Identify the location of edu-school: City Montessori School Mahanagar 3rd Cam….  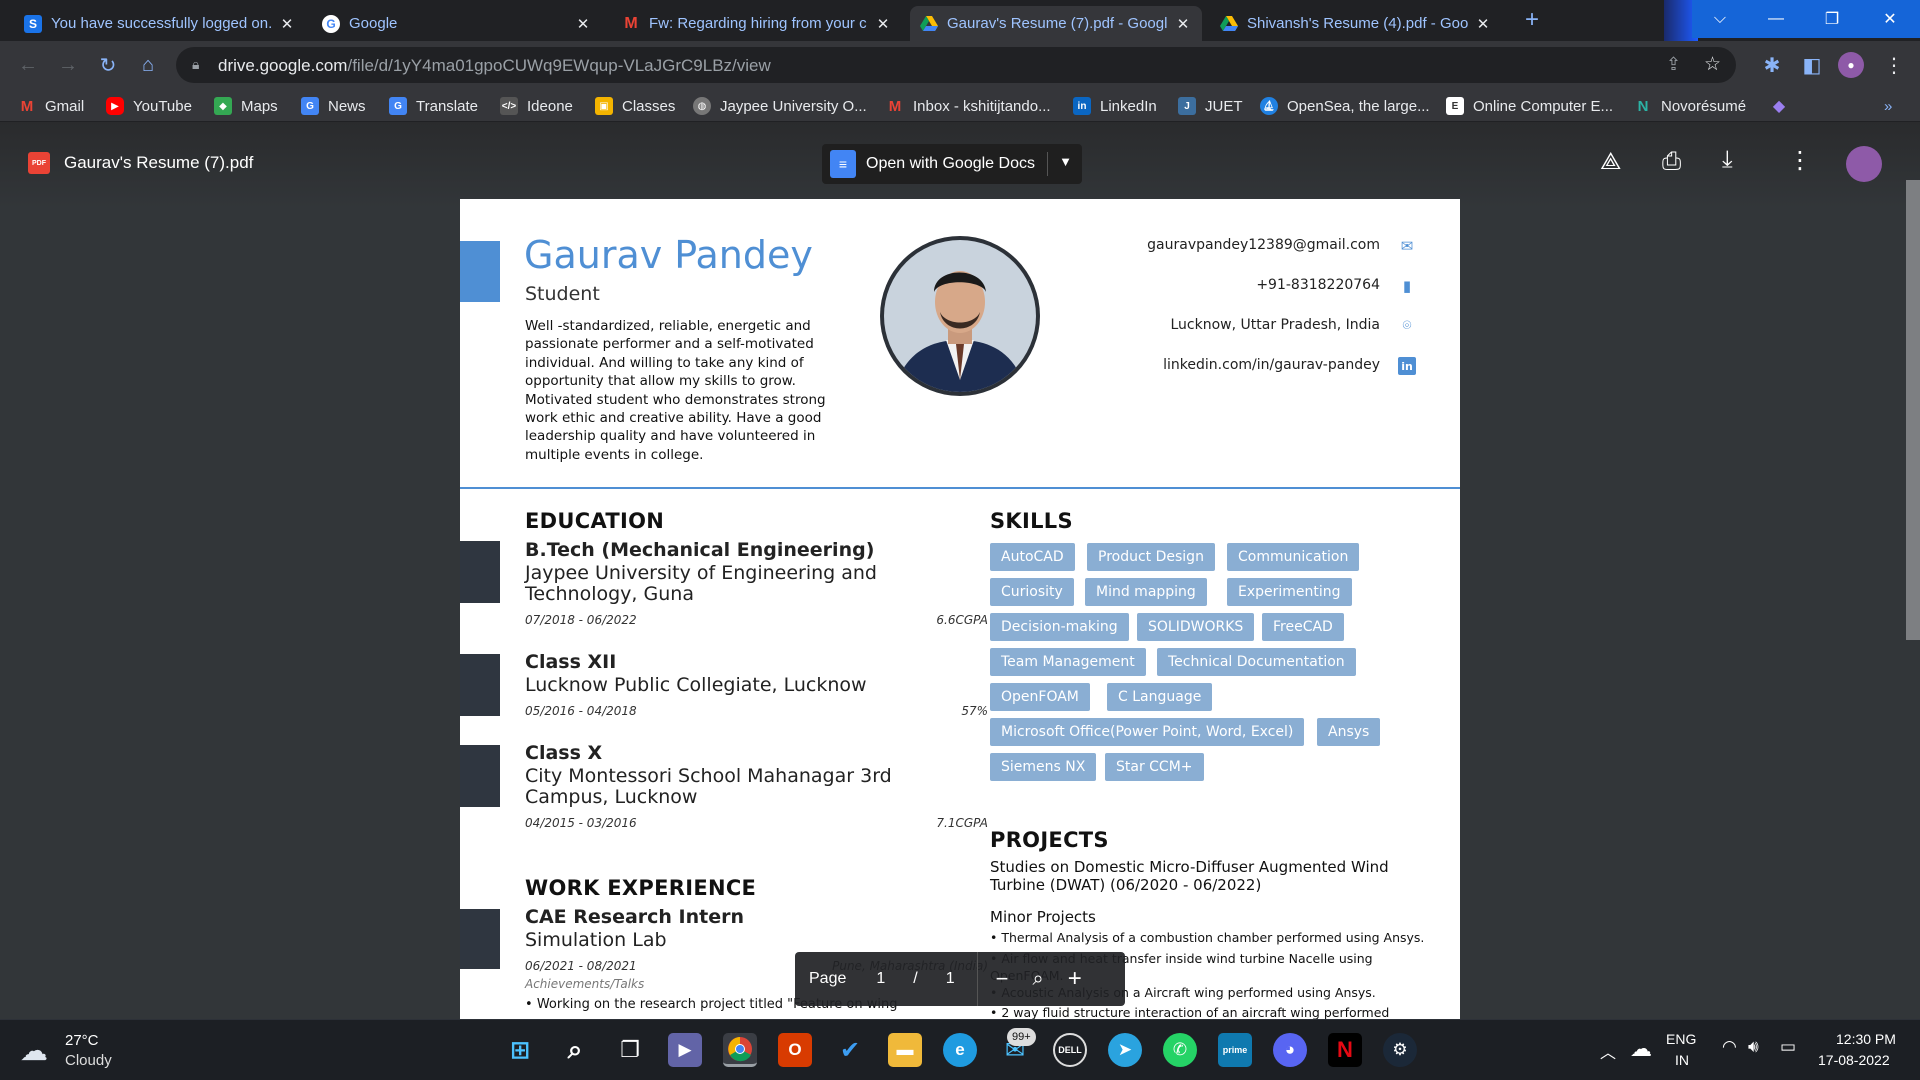
(708, 786).